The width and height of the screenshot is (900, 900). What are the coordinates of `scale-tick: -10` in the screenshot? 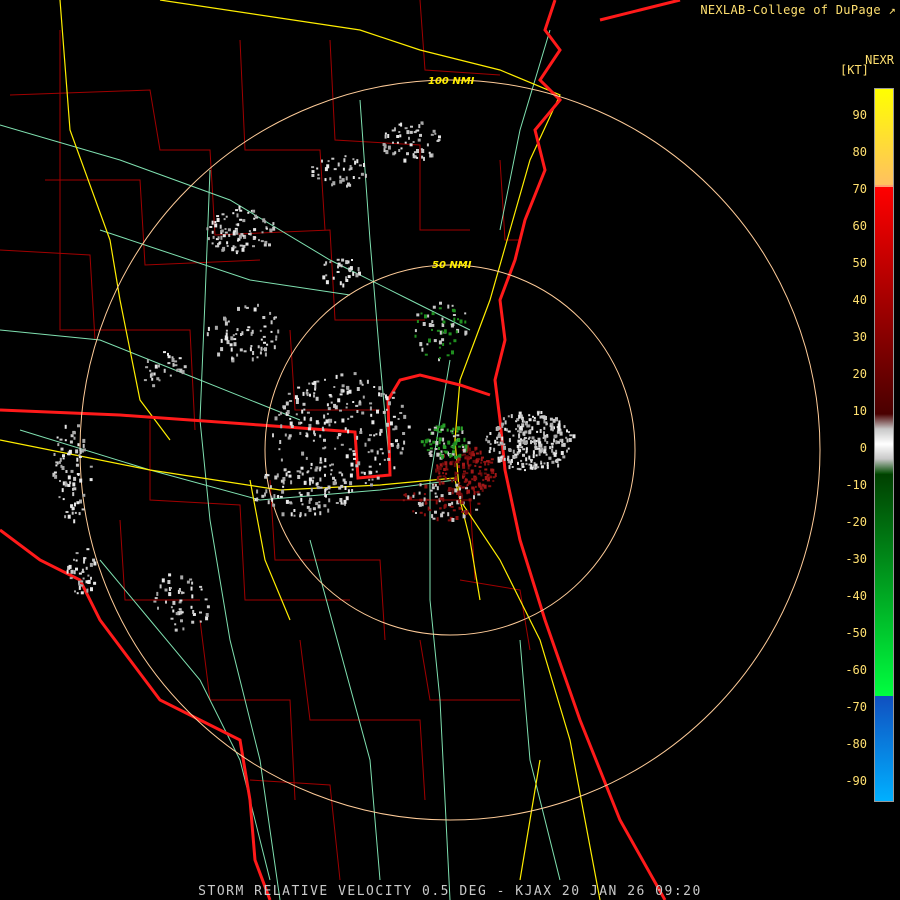 It's located at (856, 485).